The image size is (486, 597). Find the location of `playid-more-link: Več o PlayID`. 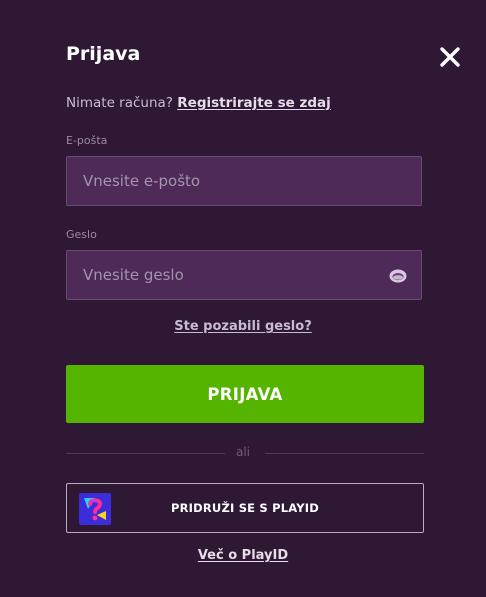

playid-more-link: Več o PlayID is located at coordinates (243, 555).